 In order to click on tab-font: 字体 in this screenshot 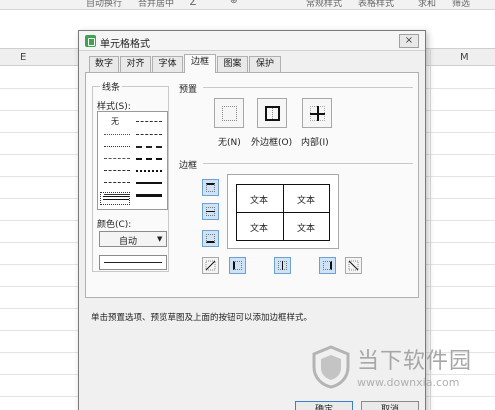, I will do `click(167, 64)`.